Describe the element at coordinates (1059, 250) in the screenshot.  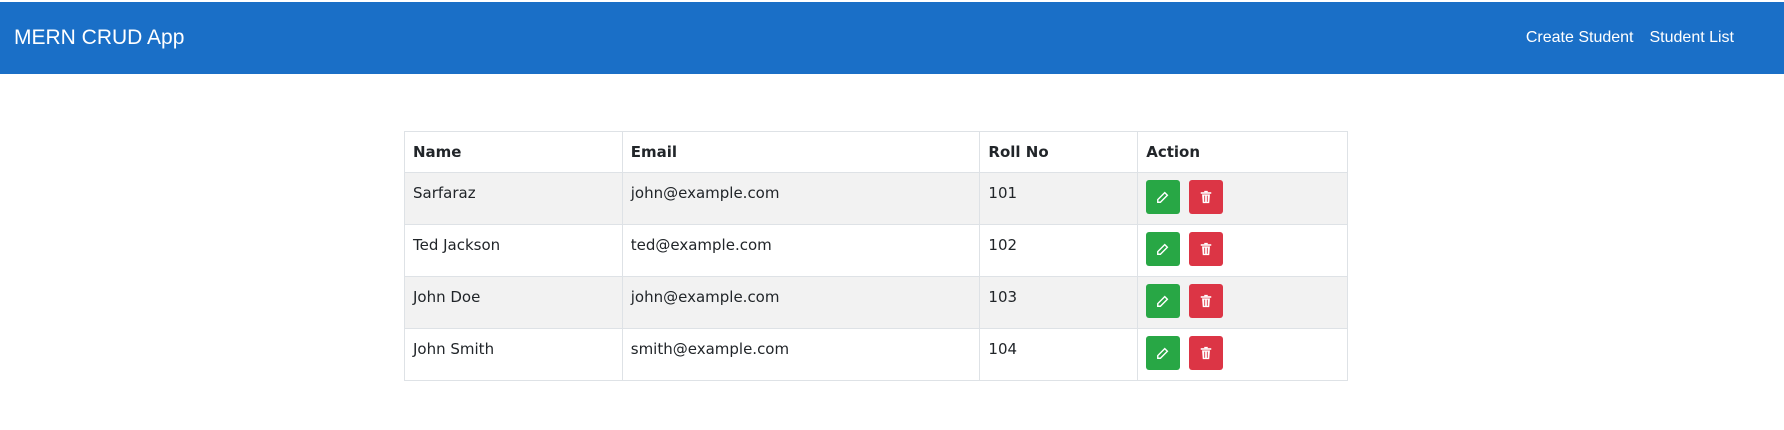
I see `cell-roll-no: 102` at that location.